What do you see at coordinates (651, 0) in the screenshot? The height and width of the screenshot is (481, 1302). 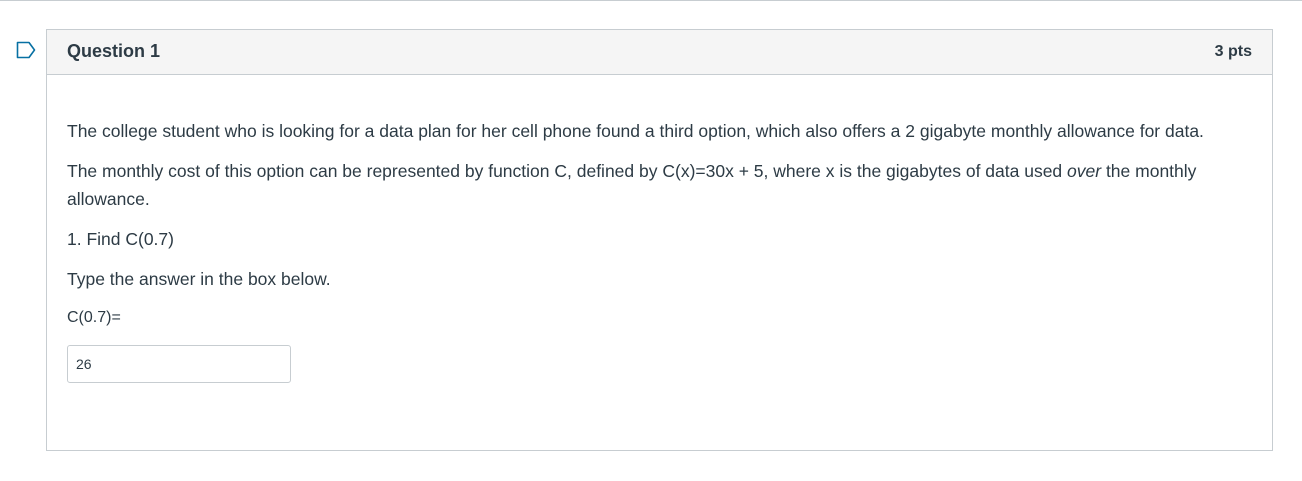 I see `top-divider` at bounding box center [651, 0].